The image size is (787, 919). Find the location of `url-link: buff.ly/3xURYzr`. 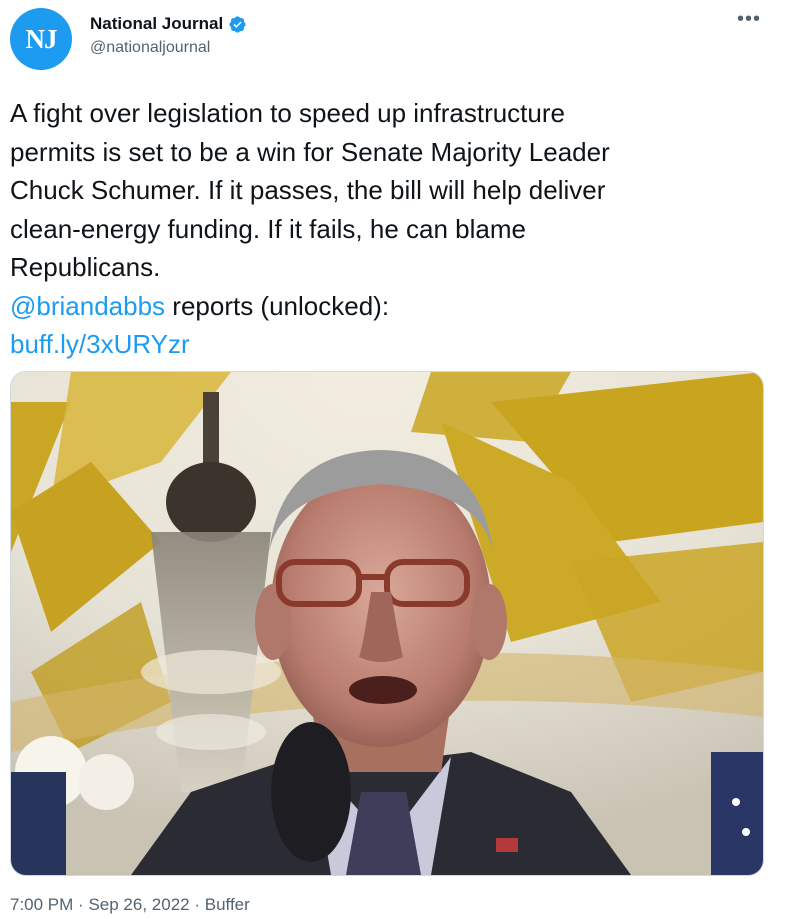

url-link: buff.ly/3xURYzr is located at coordinates (100, 344).